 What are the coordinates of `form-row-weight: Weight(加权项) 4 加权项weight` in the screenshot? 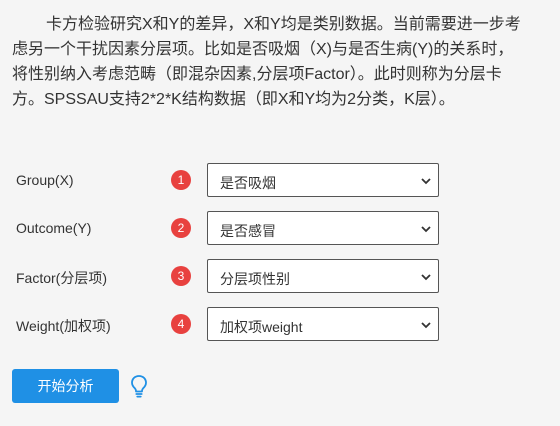 It's located at (280, 325).